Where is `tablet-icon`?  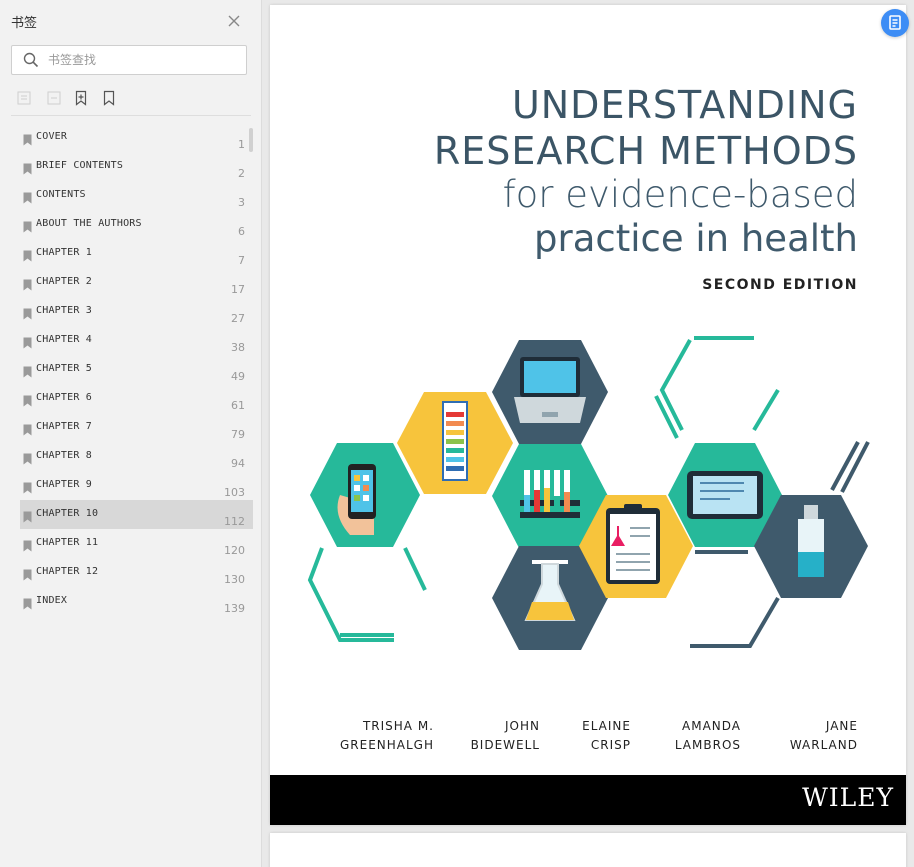
tablet-icon is located at coordinates (725, 495).